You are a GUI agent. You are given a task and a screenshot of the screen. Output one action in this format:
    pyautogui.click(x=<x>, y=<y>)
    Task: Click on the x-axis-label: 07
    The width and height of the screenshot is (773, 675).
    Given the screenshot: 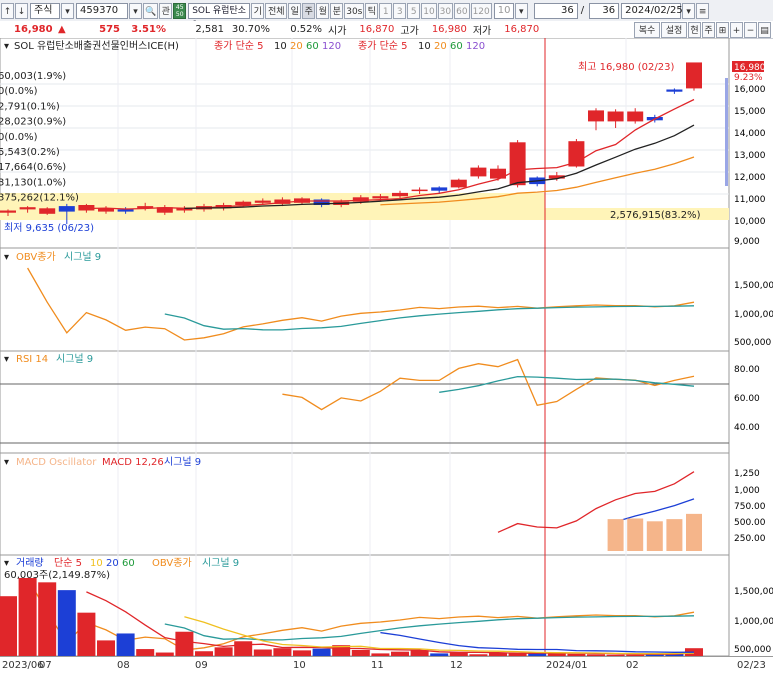 What is the action you would take?
    pyautogui.click(x=45, y=665)
    